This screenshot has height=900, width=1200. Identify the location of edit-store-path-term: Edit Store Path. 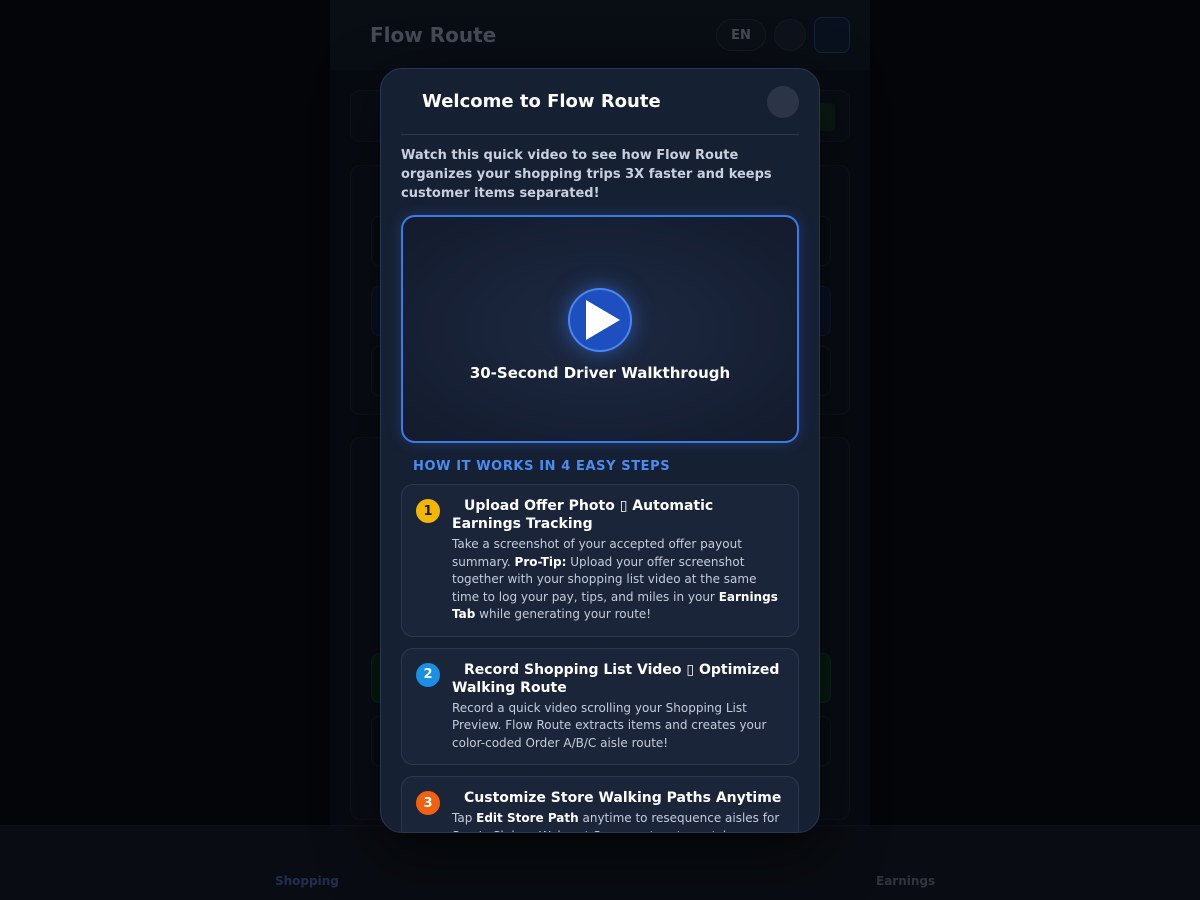
(527, 818).